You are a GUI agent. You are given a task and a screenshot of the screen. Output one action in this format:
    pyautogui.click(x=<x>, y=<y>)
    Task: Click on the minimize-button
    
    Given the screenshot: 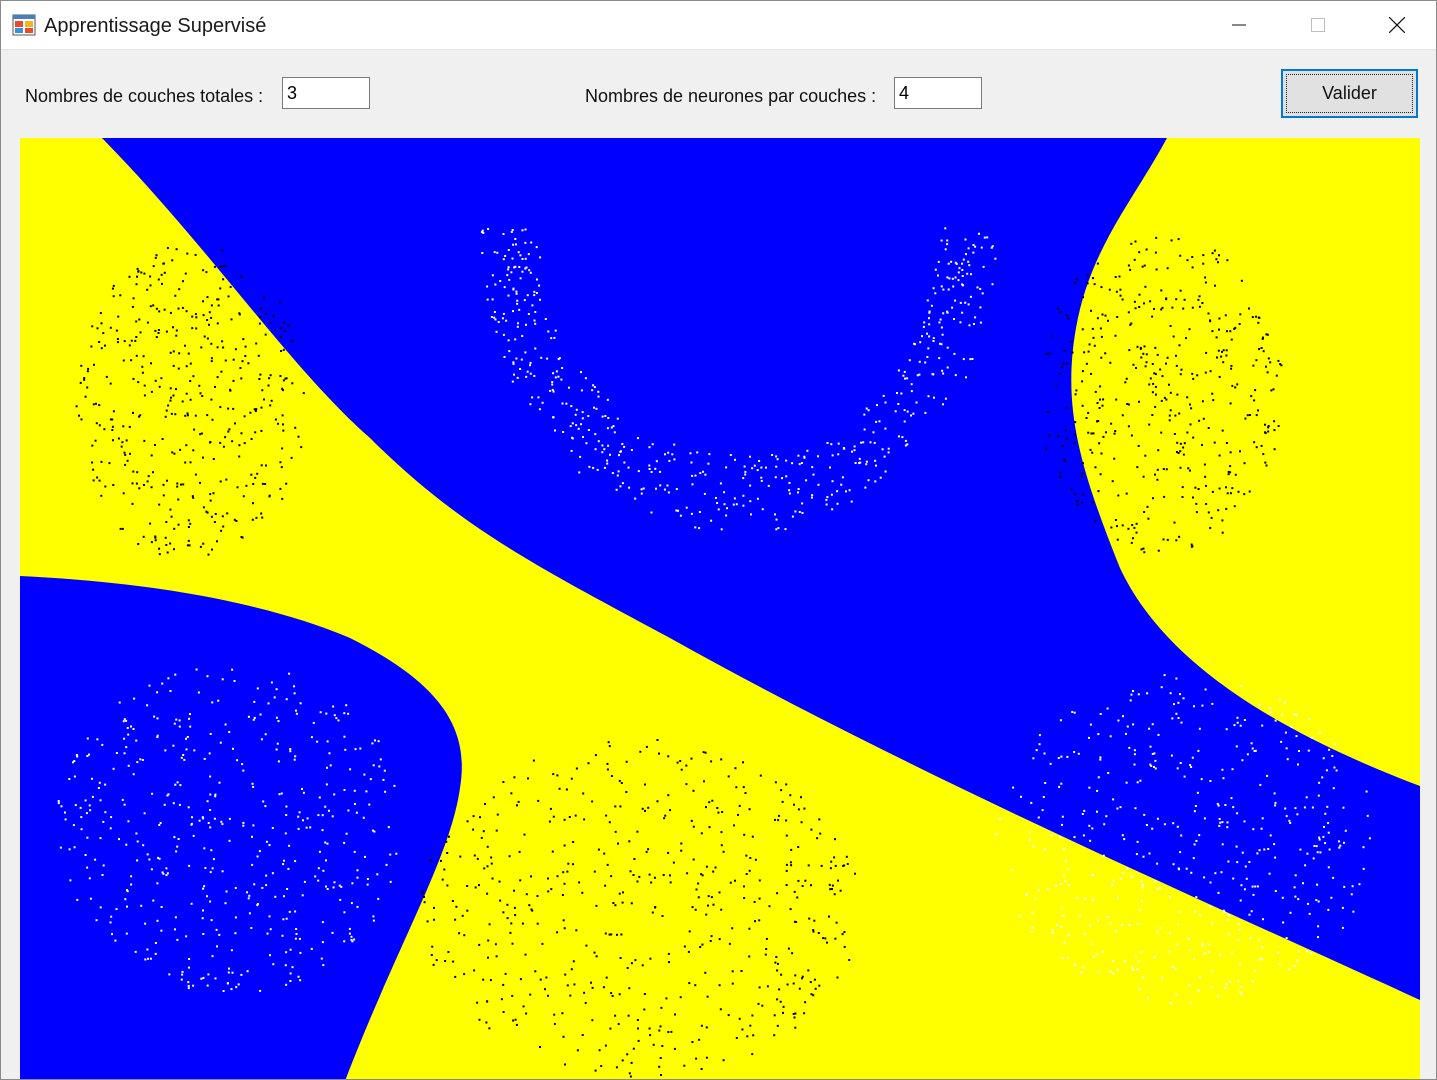 What is the action you would take?
    pyautogui.click(x=1239, y=25)
    